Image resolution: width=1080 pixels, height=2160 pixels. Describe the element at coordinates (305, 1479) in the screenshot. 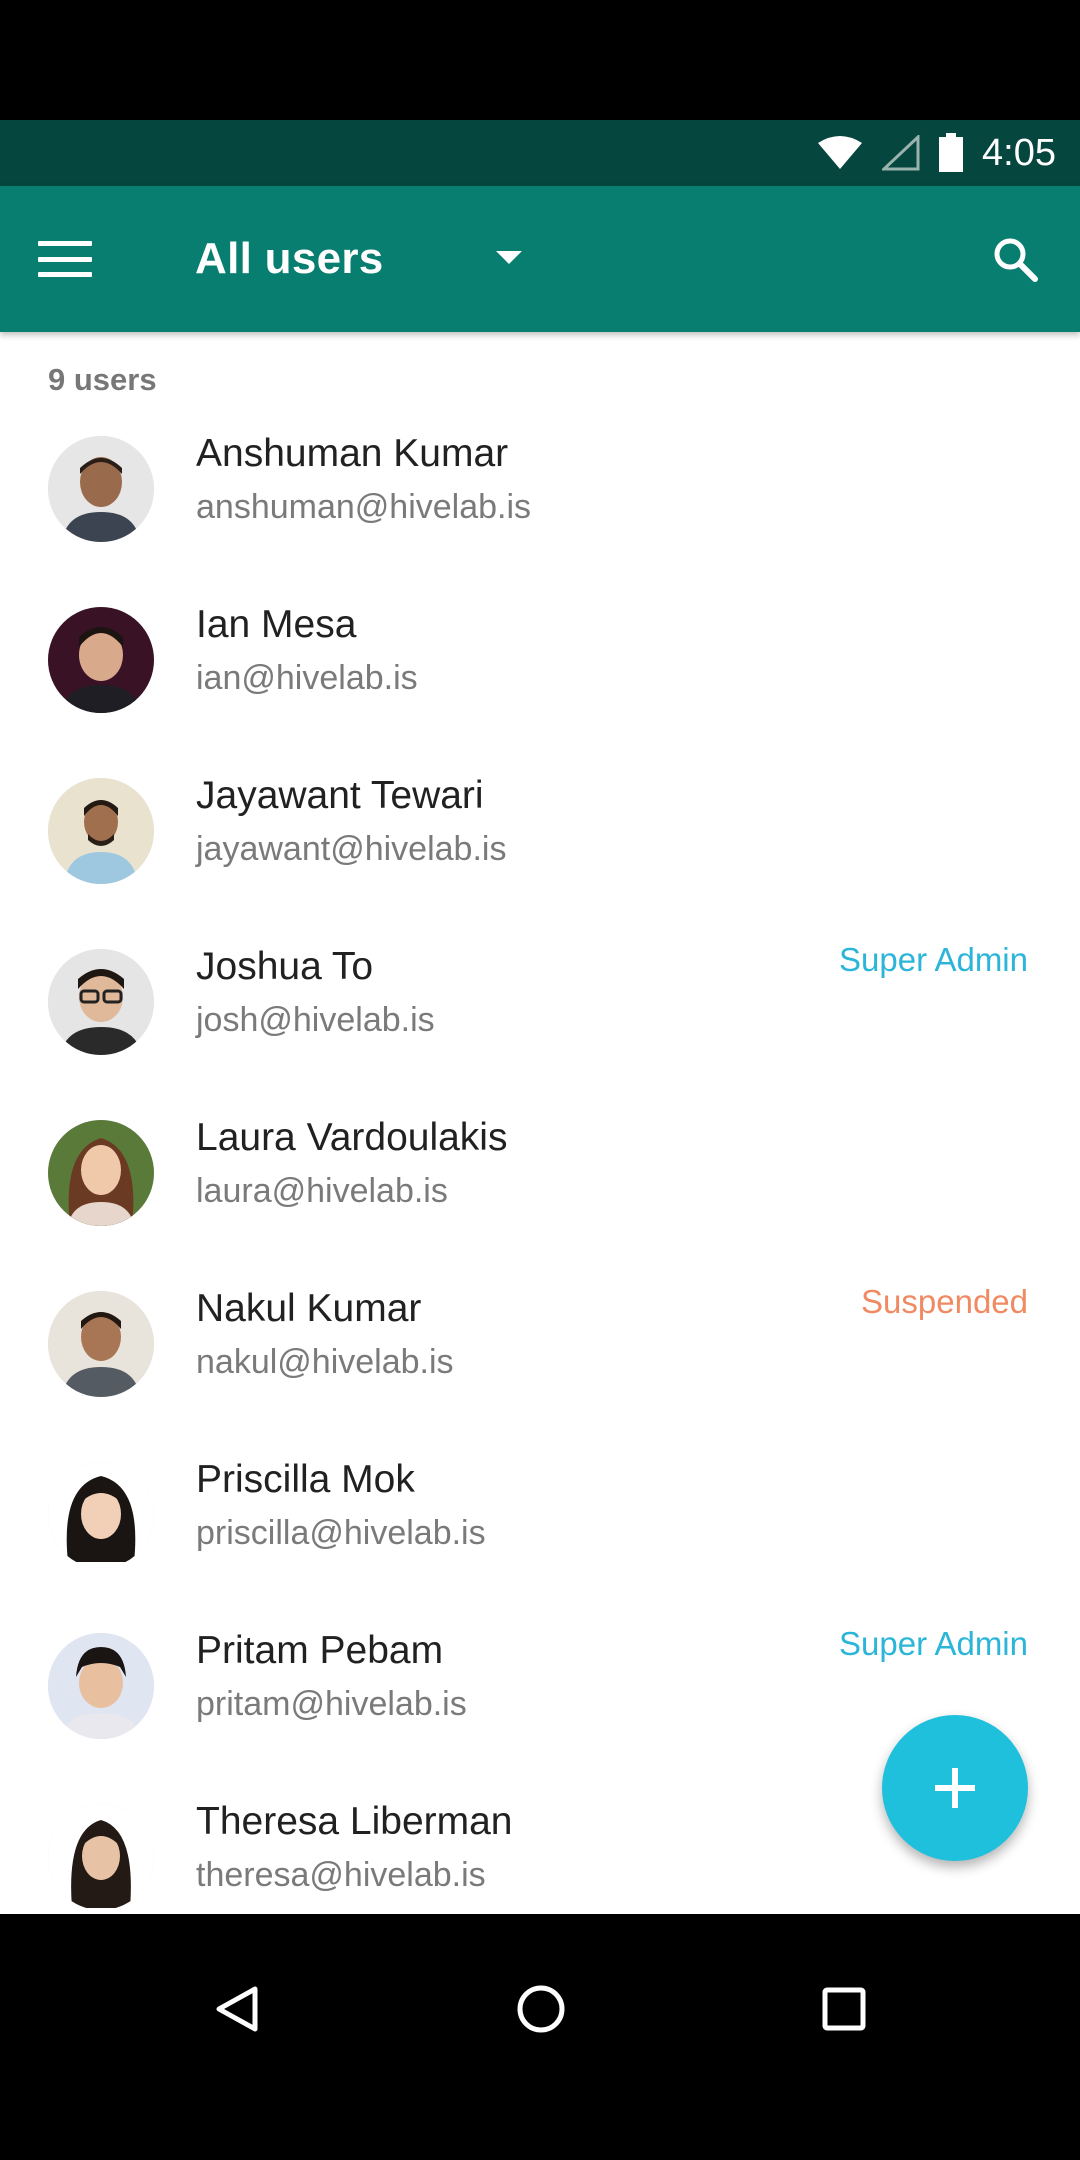

I see `user-name: Priscilla Mok` at that location.